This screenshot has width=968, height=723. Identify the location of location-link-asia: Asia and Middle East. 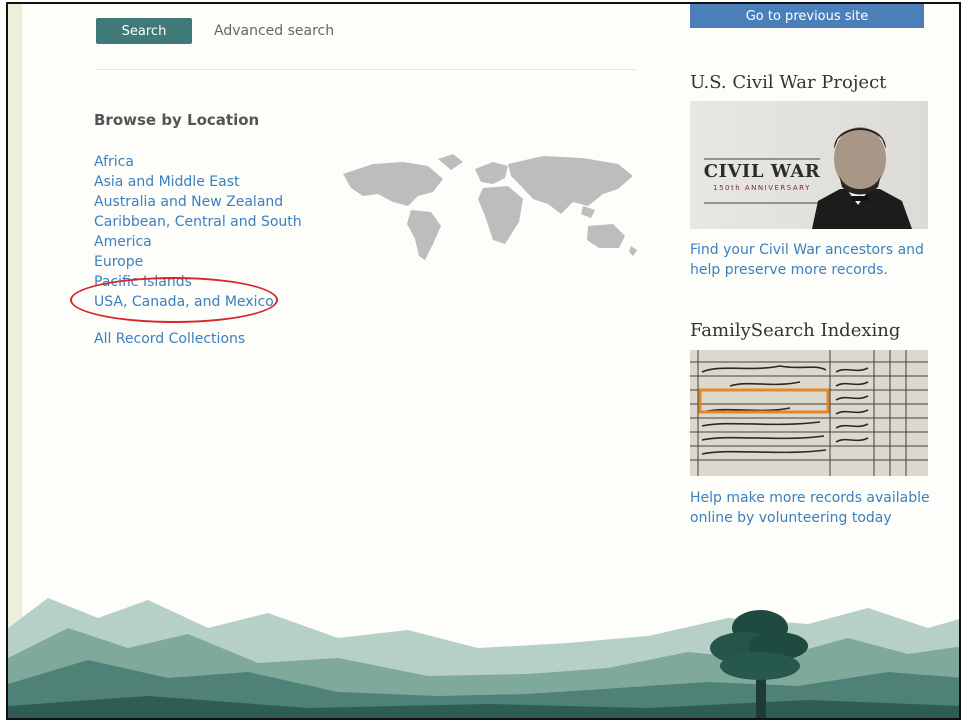
(214, 182).